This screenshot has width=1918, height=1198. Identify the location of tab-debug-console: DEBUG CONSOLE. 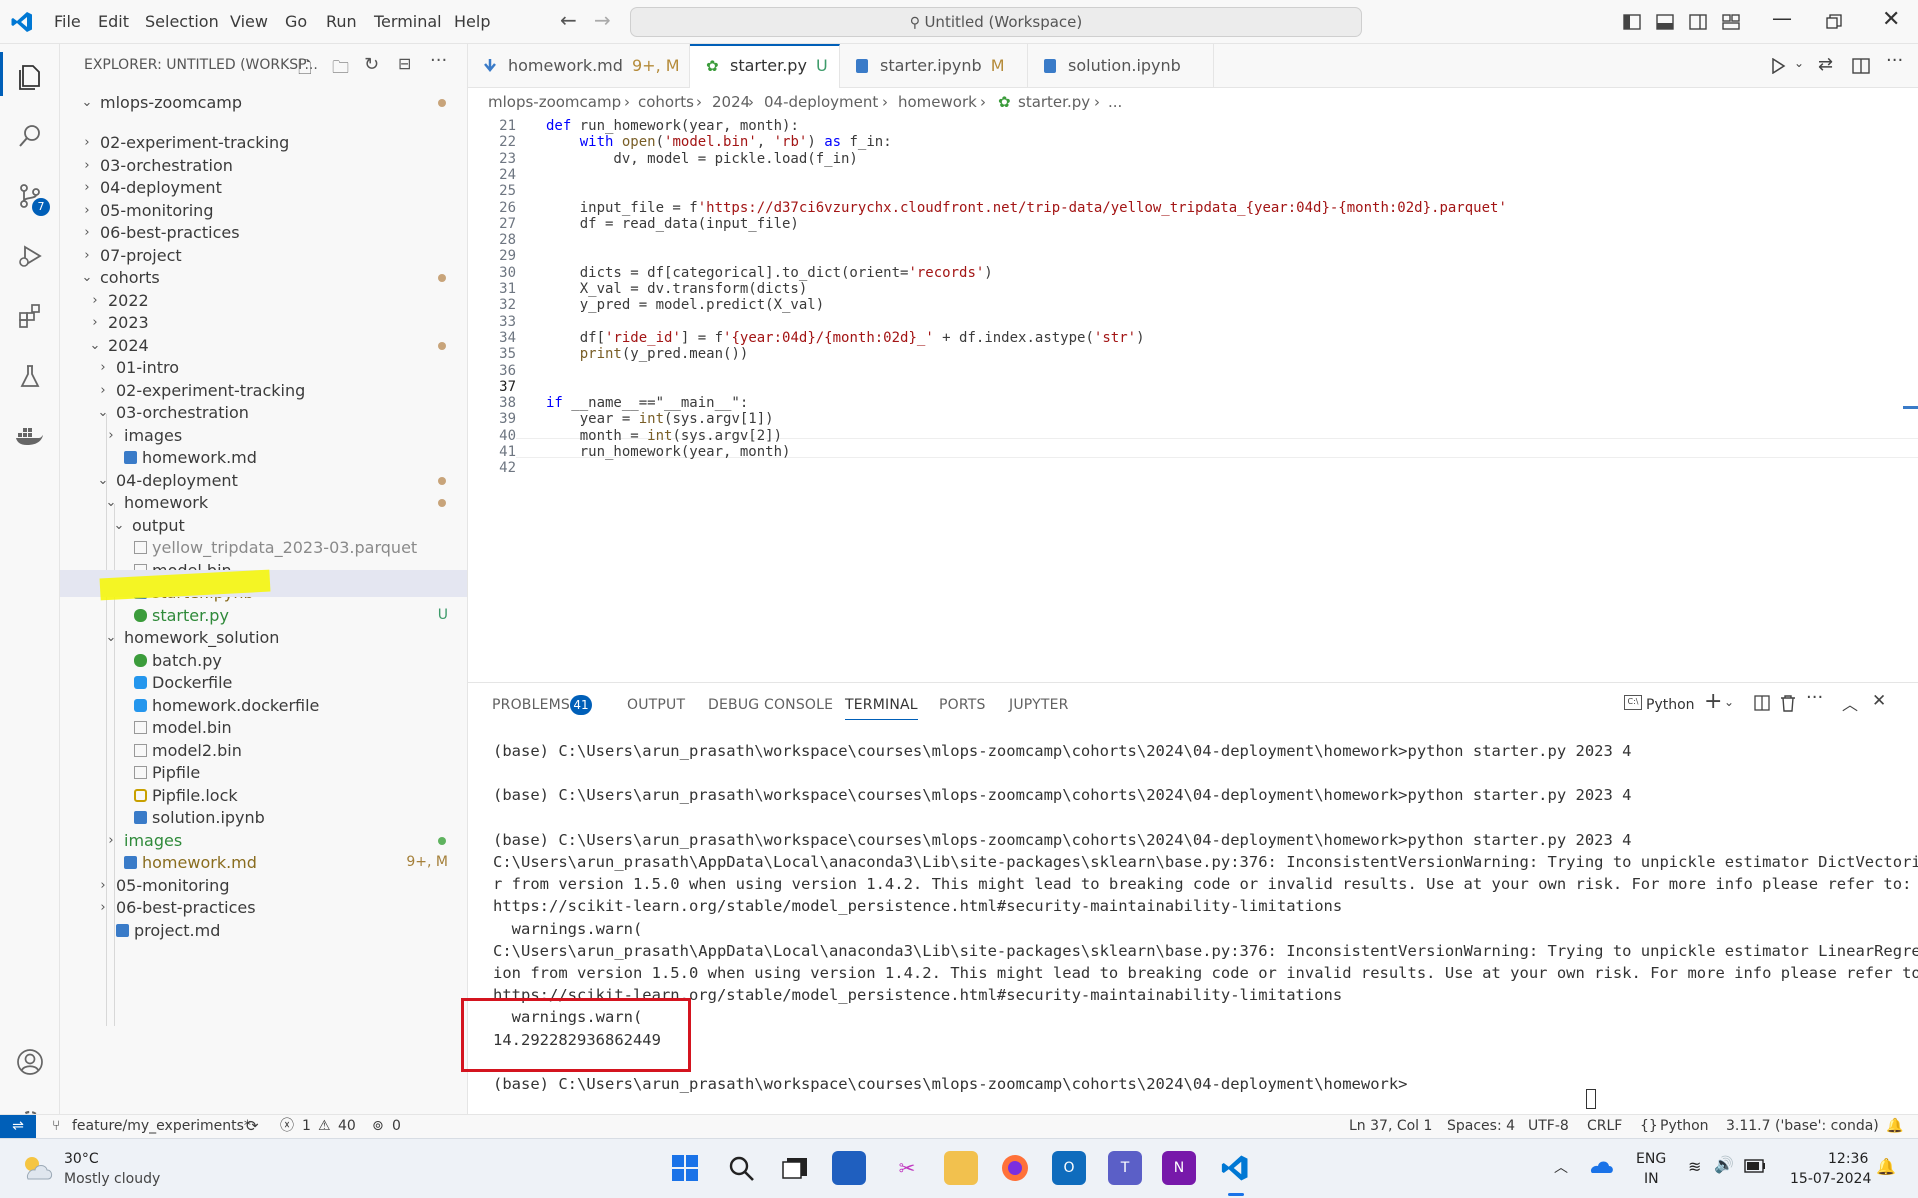
(770, 705).